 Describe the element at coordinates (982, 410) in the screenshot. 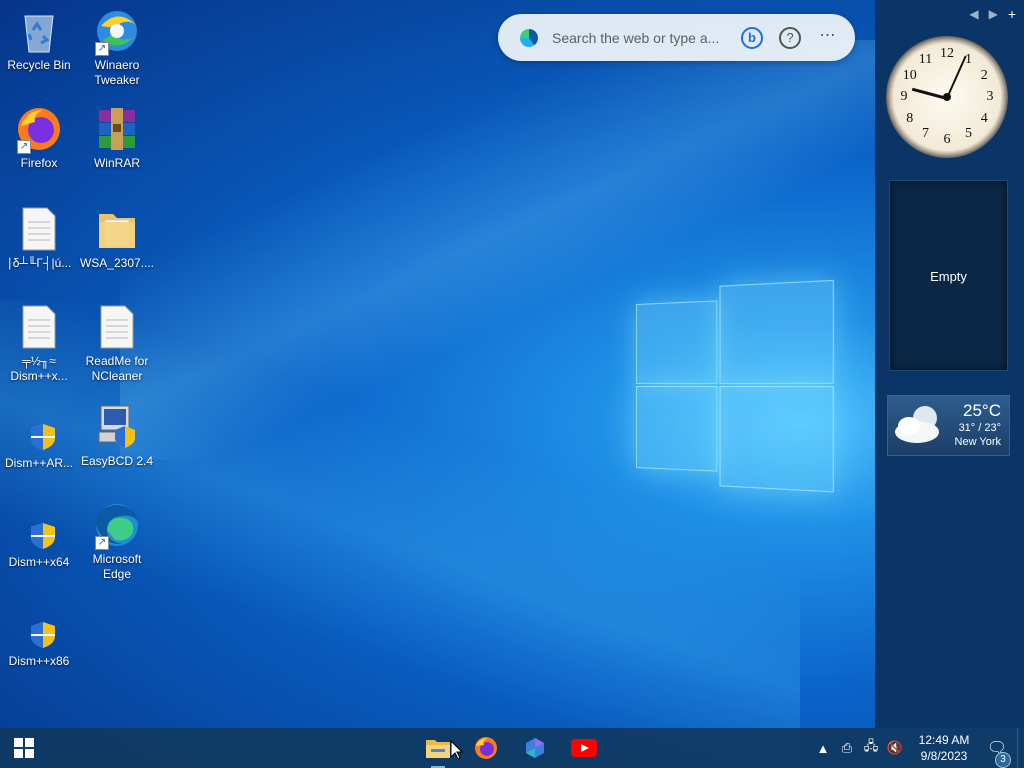

I see `weather-temperature: 25°C` at that location.